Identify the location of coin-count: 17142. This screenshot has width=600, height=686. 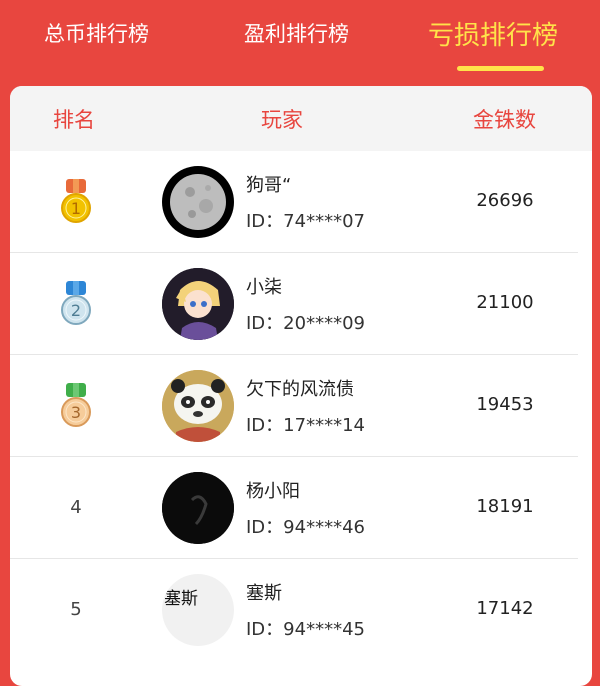
(505, 608).